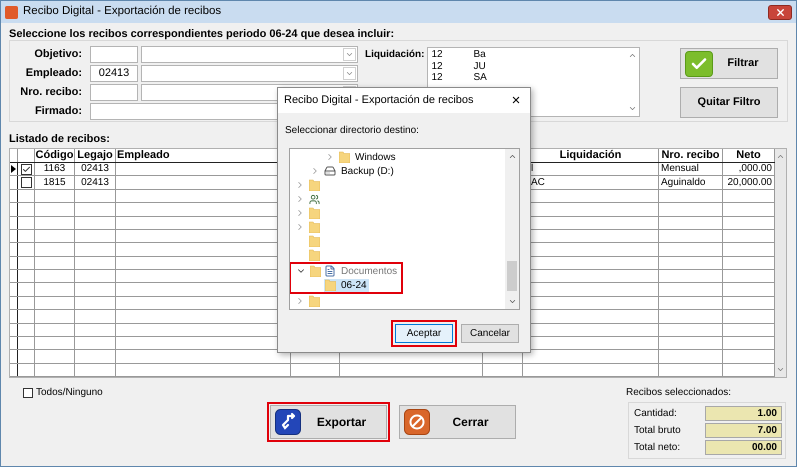 Image resolution: width=797 pixels, height=467 pixels. Describe the element at coordinates (780, 263) in the screenshot. I see `scrollbar` at that location.